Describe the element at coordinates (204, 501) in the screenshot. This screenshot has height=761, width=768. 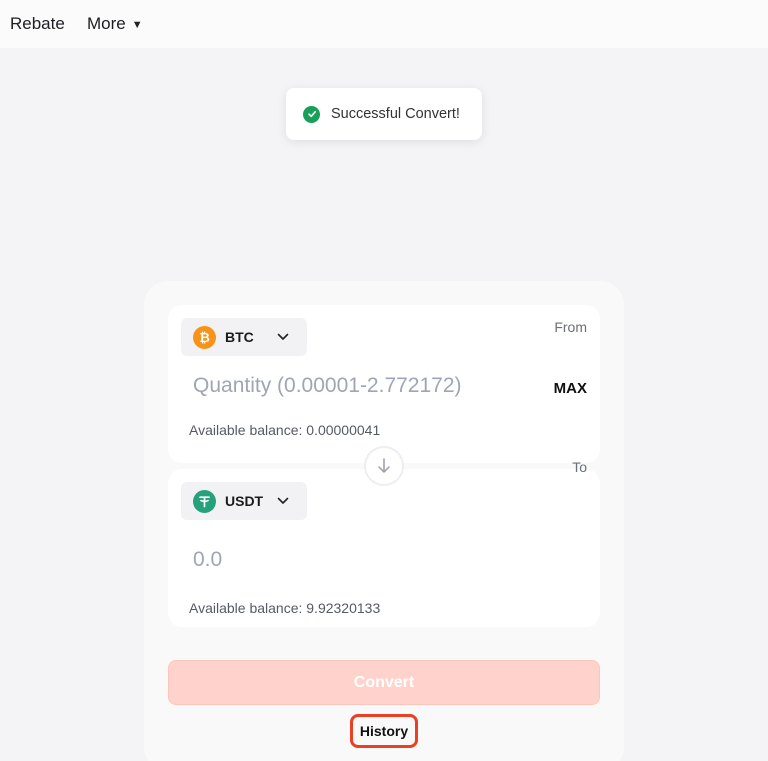
I see `tether-icon` at that location.